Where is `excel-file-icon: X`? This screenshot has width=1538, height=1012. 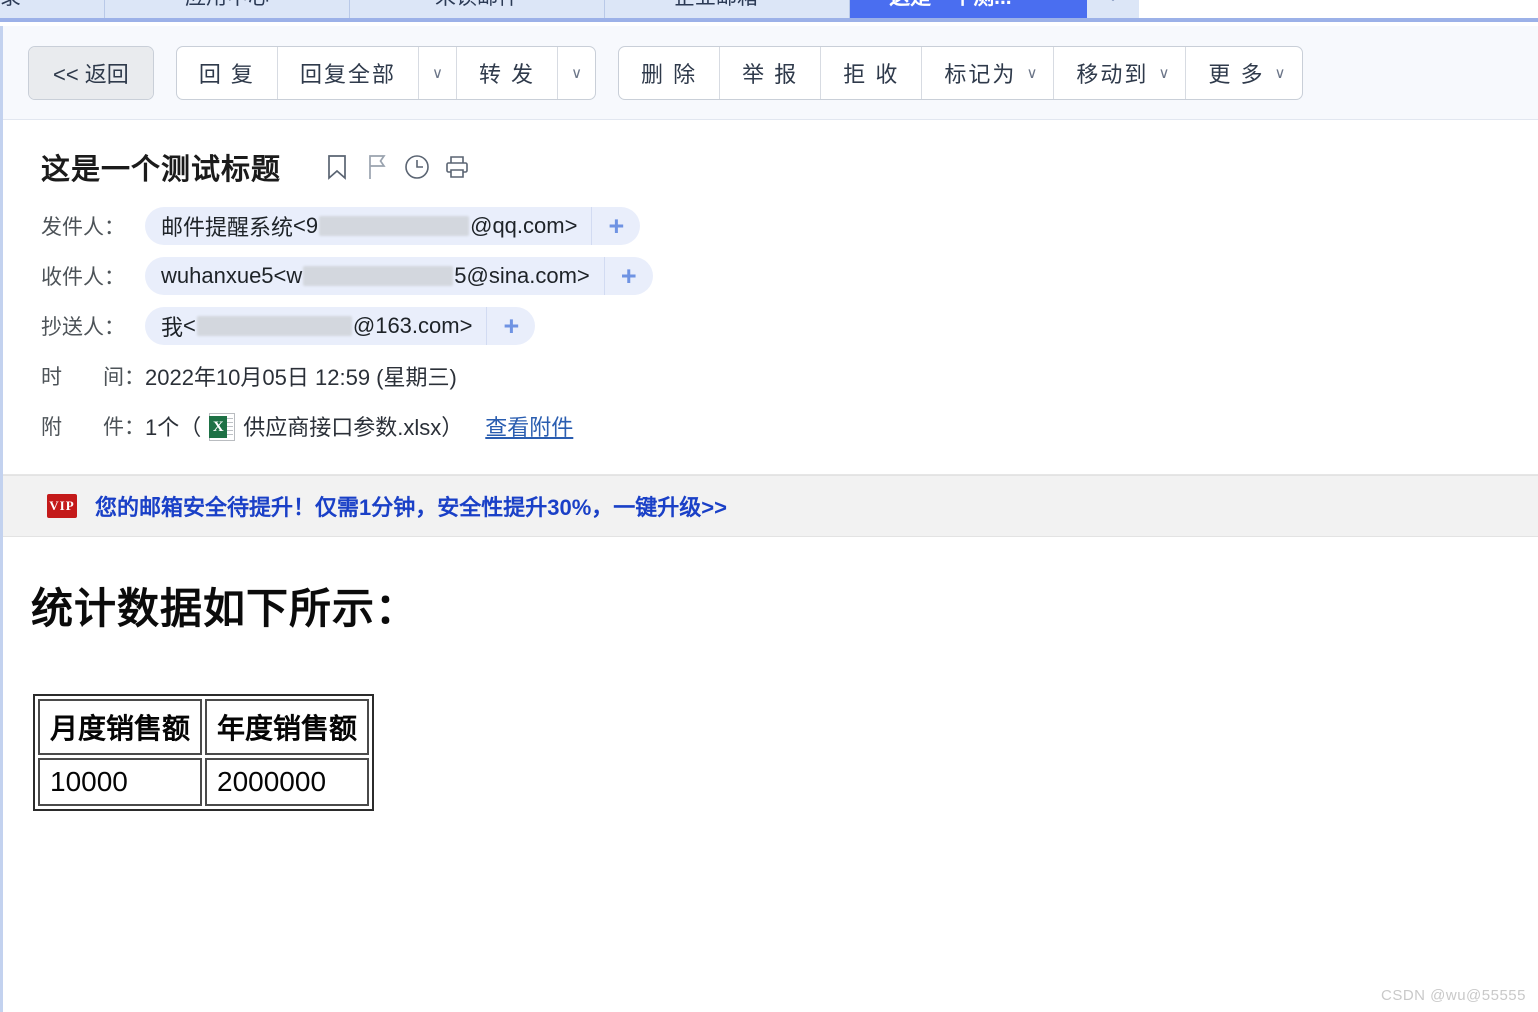
excel-file-icon: X is located at coordinates (222, 427).